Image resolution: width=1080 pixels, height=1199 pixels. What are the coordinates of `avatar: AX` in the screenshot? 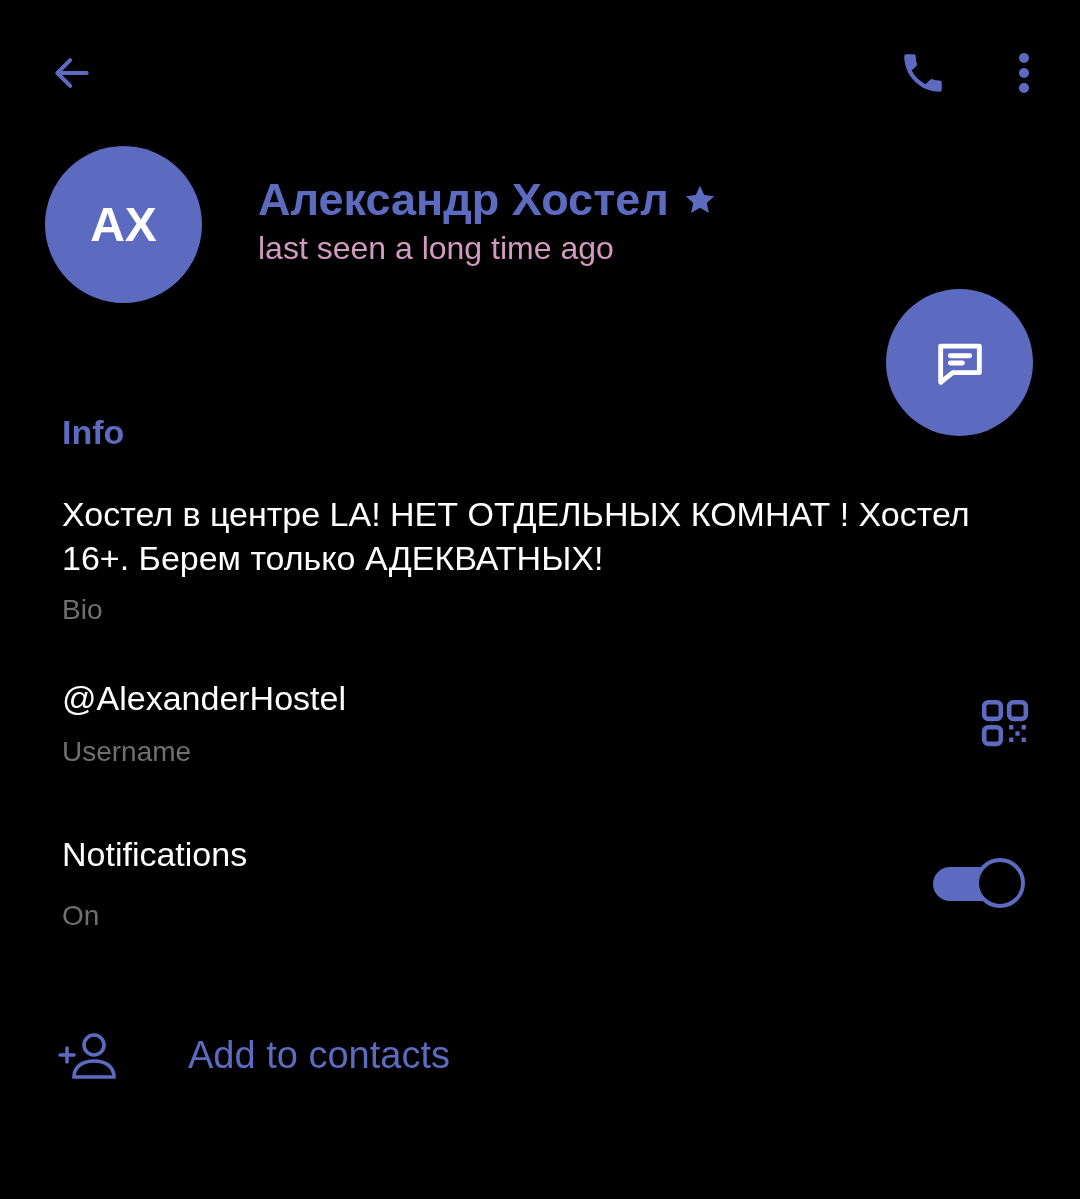 It's located at (123, 224).